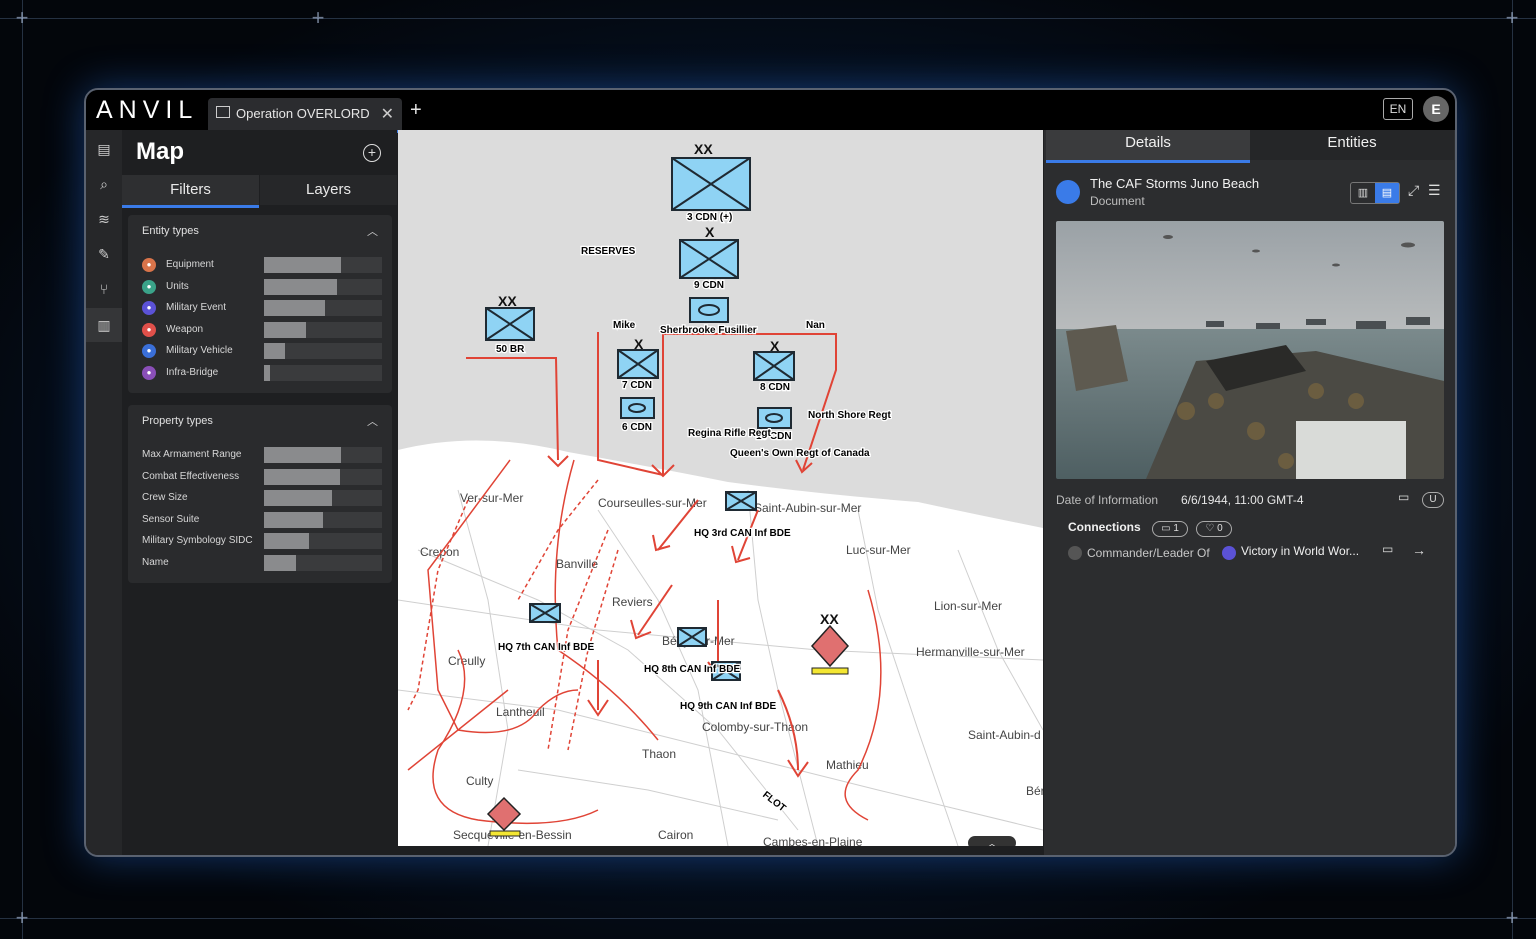 The width and height of the screenshot is (1536, 939). What do you see at coordinates (262, 498) in the screenshot?
I see `filter-row: Crew Size` at bounding box center [262, 498].